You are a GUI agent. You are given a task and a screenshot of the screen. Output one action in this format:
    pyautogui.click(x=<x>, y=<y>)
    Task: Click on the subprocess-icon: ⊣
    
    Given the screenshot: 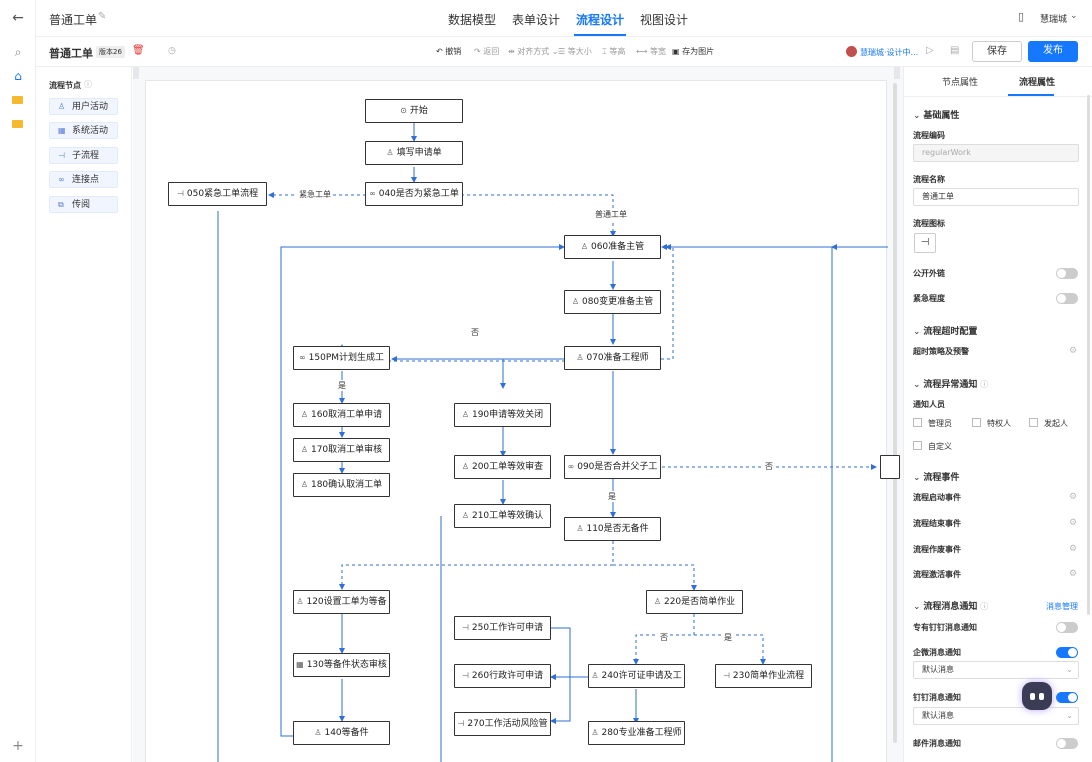 What is the action you would take?
    pyautogui.click(x=925, y=243)
    